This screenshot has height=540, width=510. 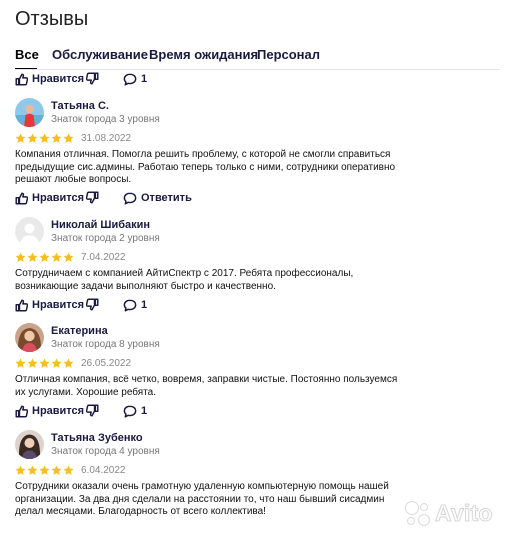 I want to click on reply-label: Ответить, so click(x=166, y=198).